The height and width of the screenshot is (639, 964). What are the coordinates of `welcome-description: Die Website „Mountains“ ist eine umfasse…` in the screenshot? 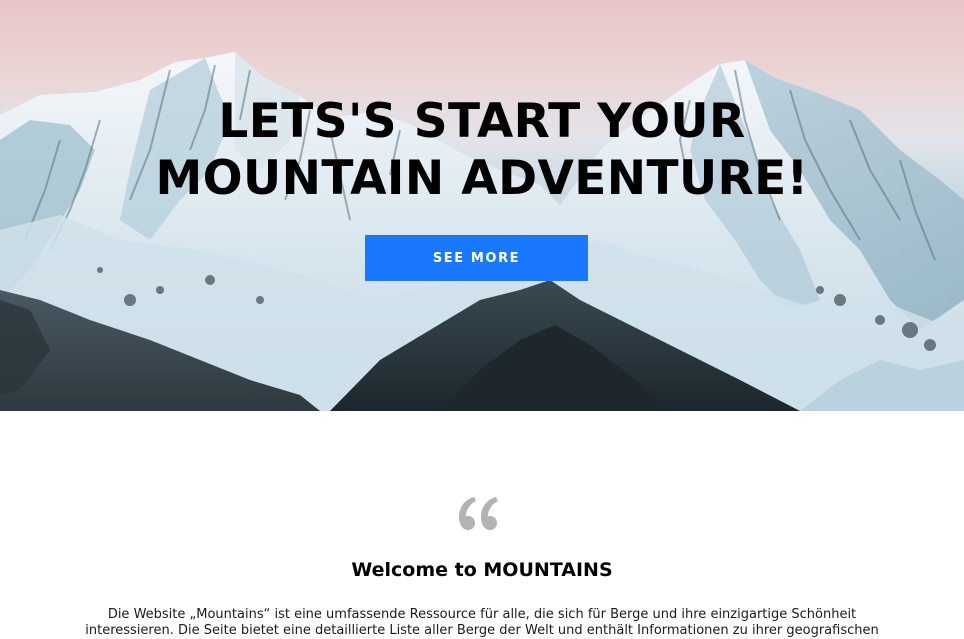 It's located at (482, 622).